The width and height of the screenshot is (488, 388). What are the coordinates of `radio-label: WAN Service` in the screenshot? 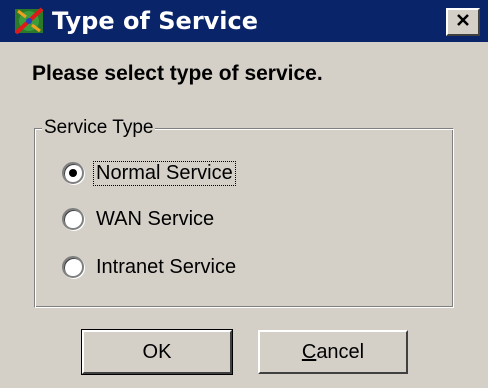 It's located at (155, 219).